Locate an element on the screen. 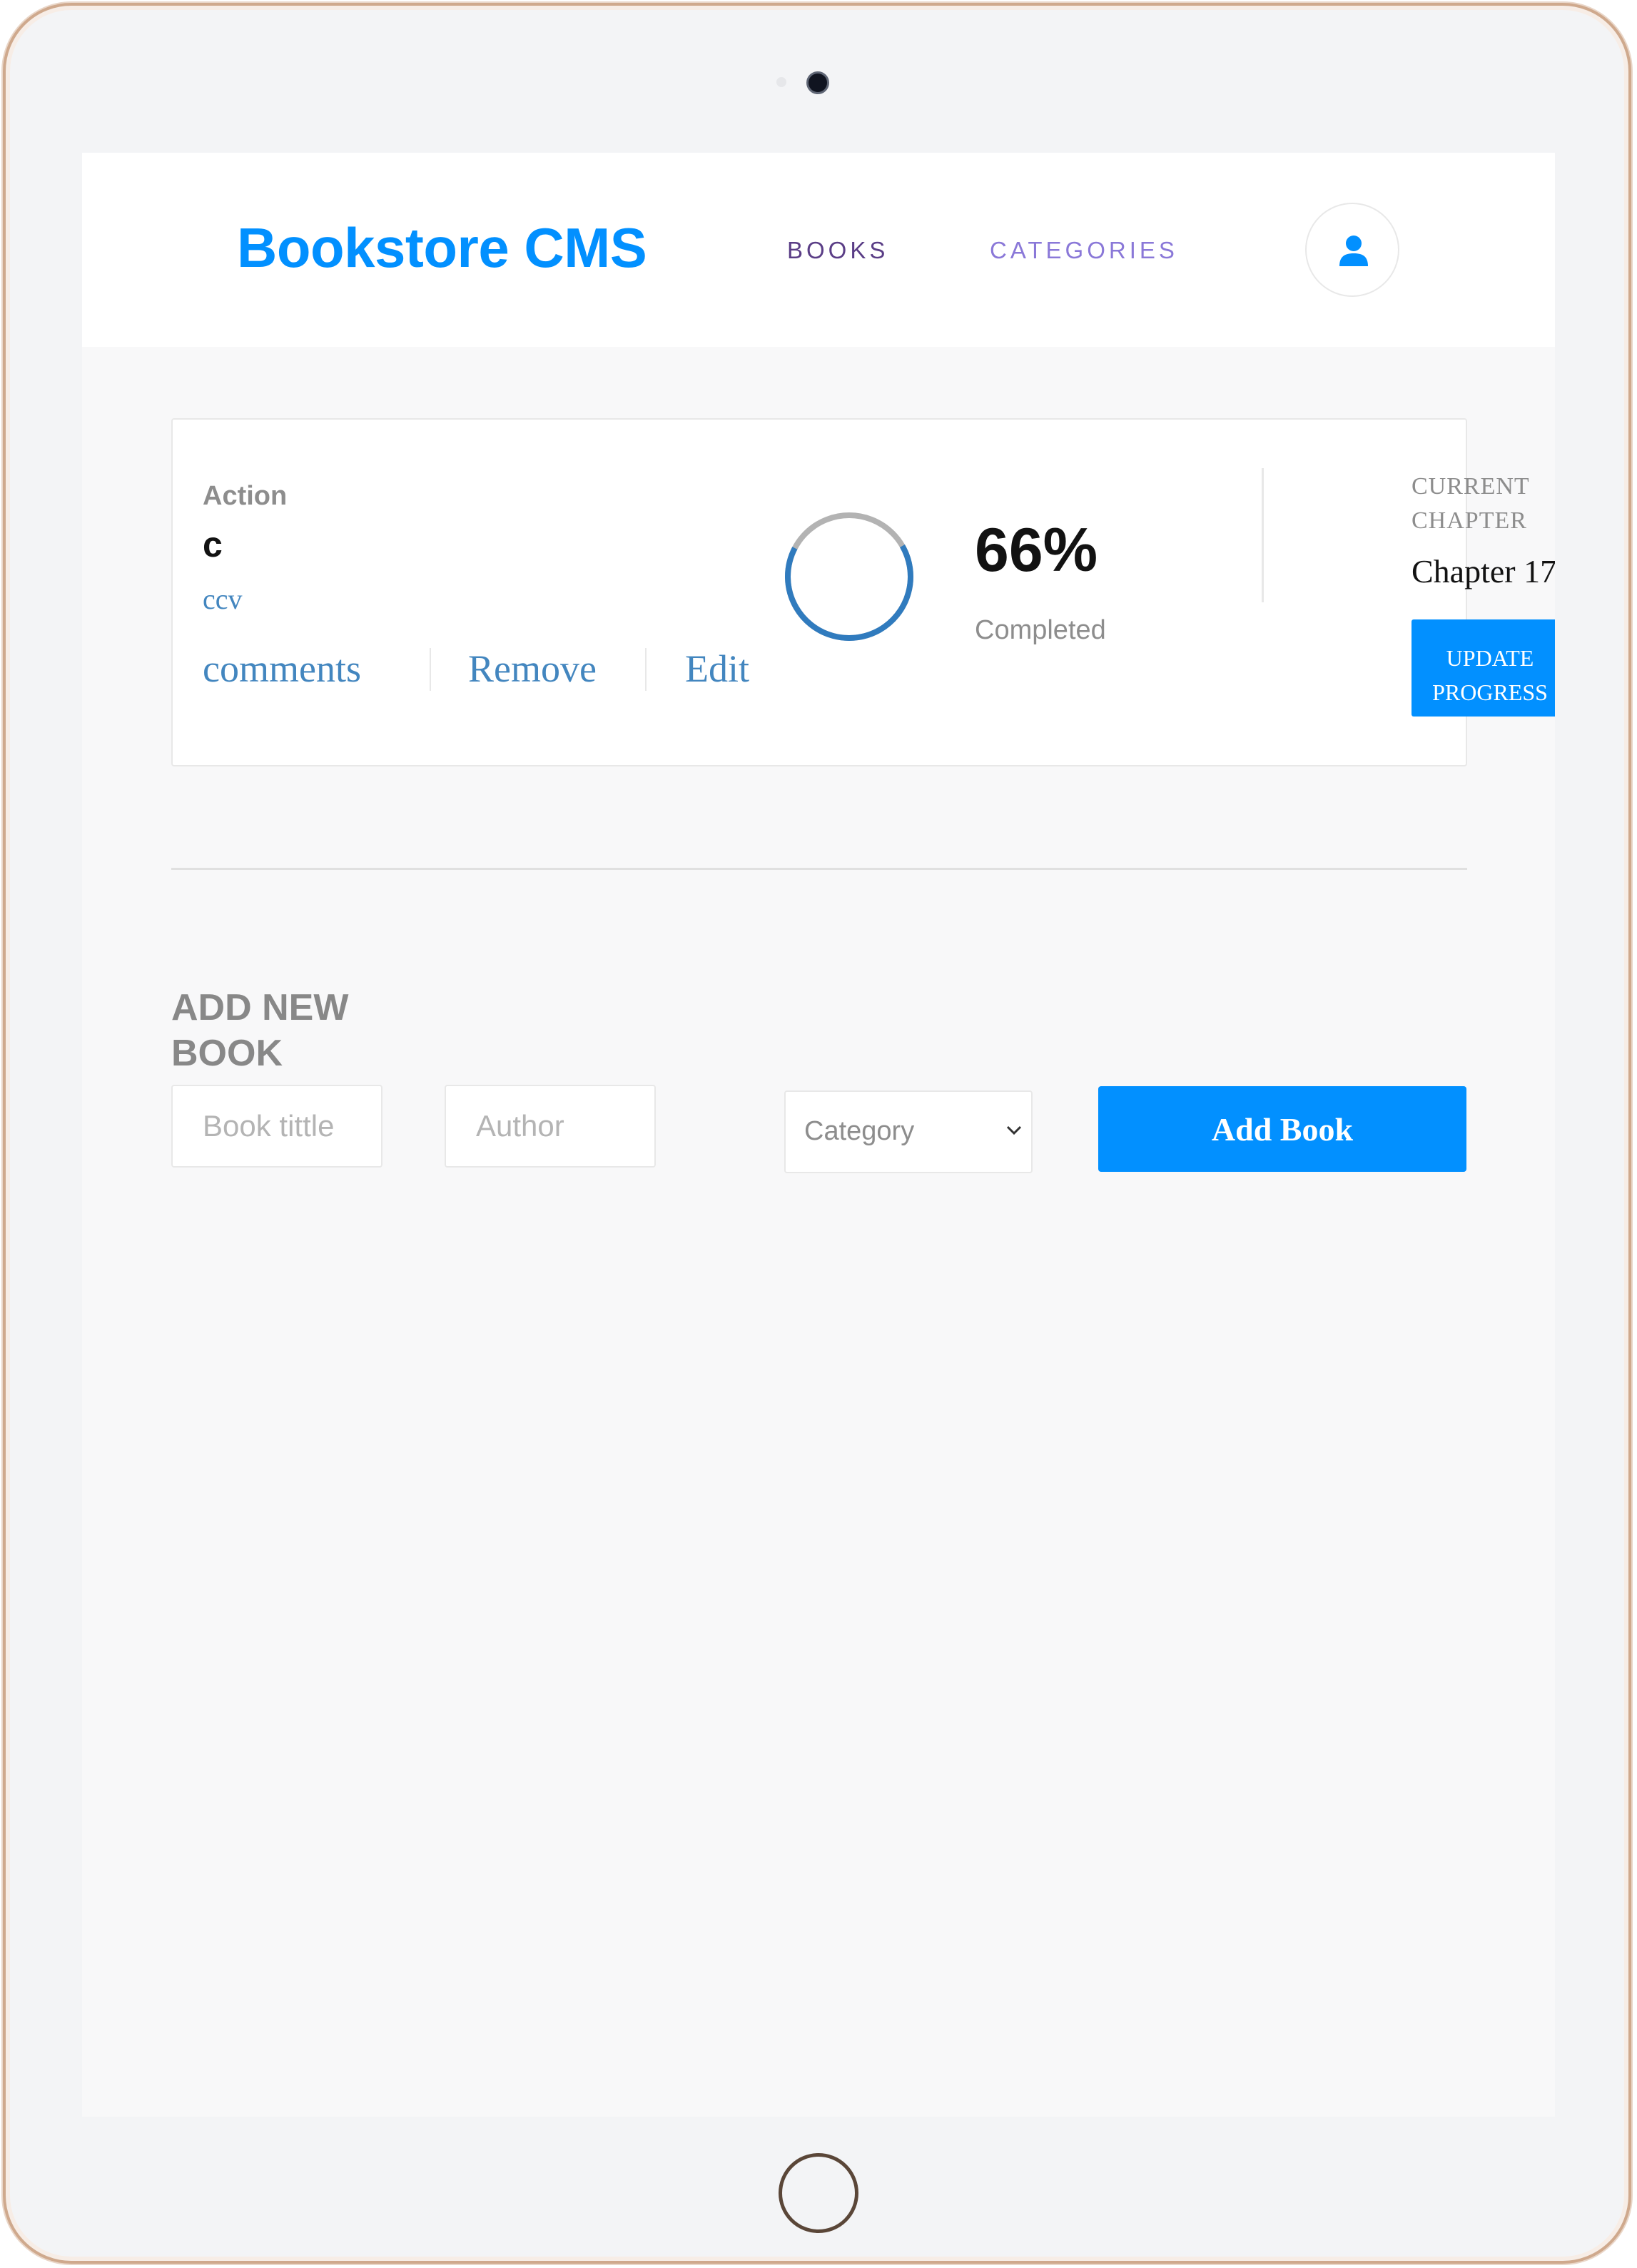  nav-books-link: BOOKS is located at coordinates (838, 250).